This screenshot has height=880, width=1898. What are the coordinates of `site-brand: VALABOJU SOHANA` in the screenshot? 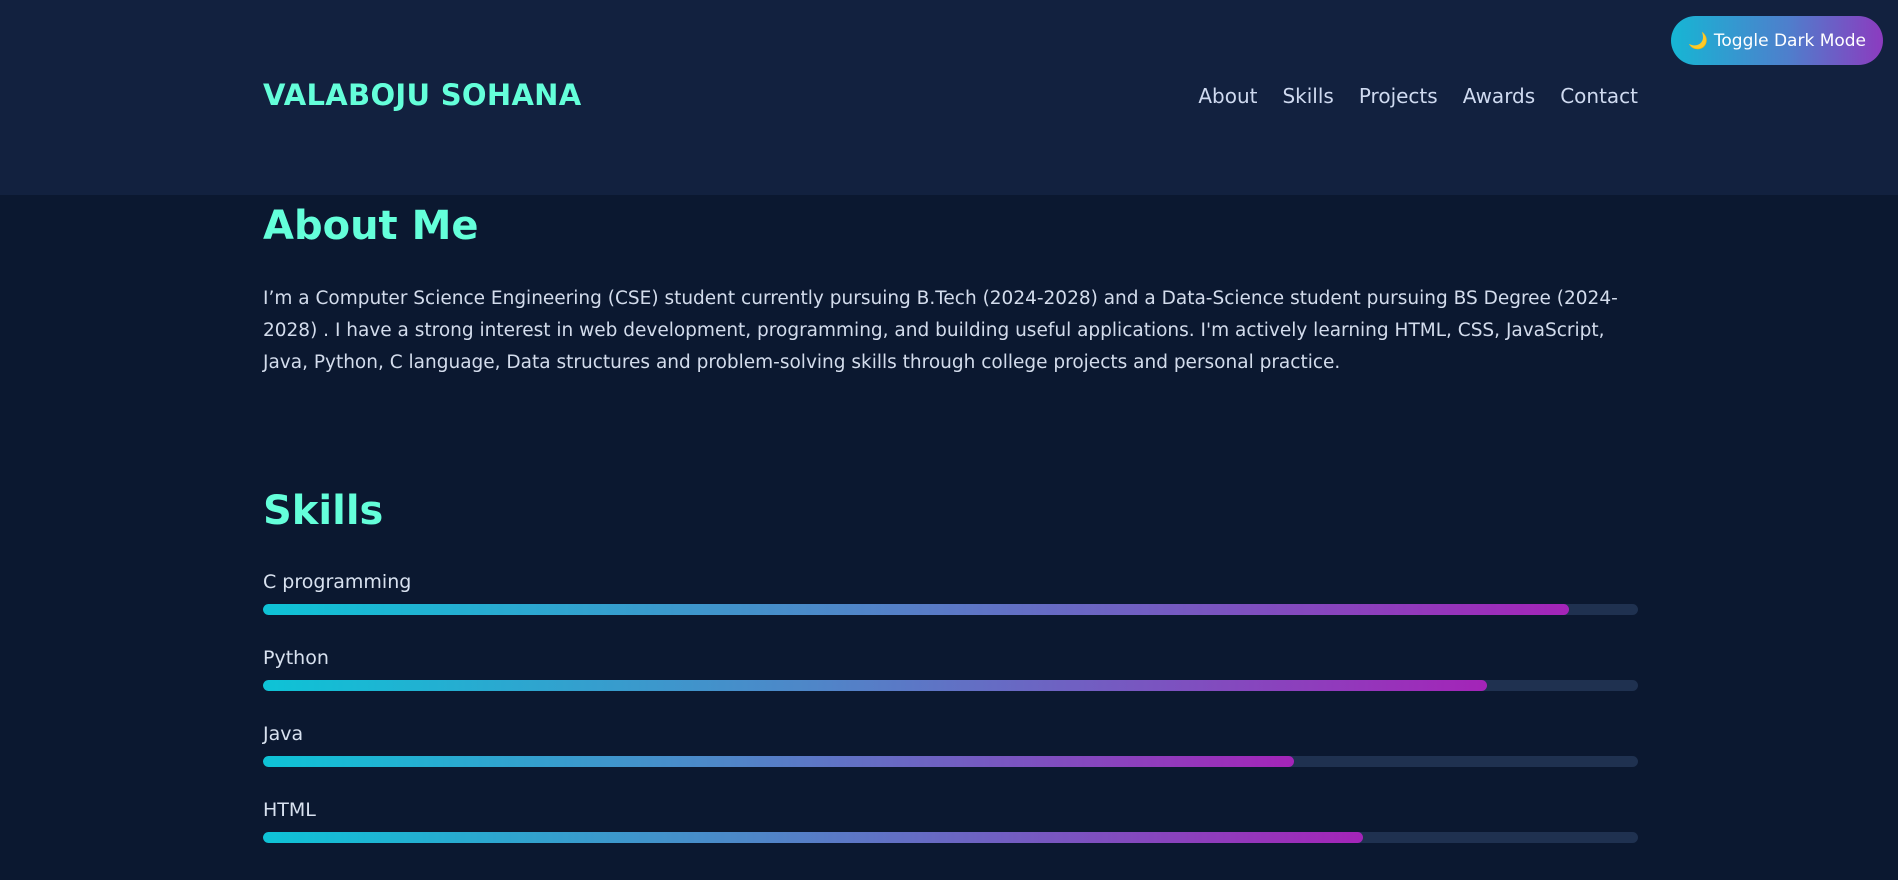 It's located at (422, 95).